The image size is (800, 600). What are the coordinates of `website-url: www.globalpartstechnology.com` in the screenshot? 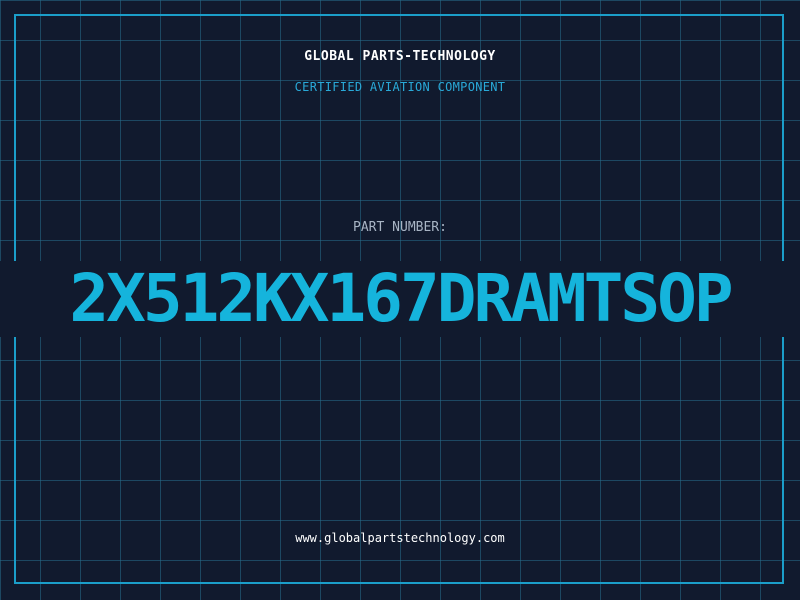 It's located at (400, 538).